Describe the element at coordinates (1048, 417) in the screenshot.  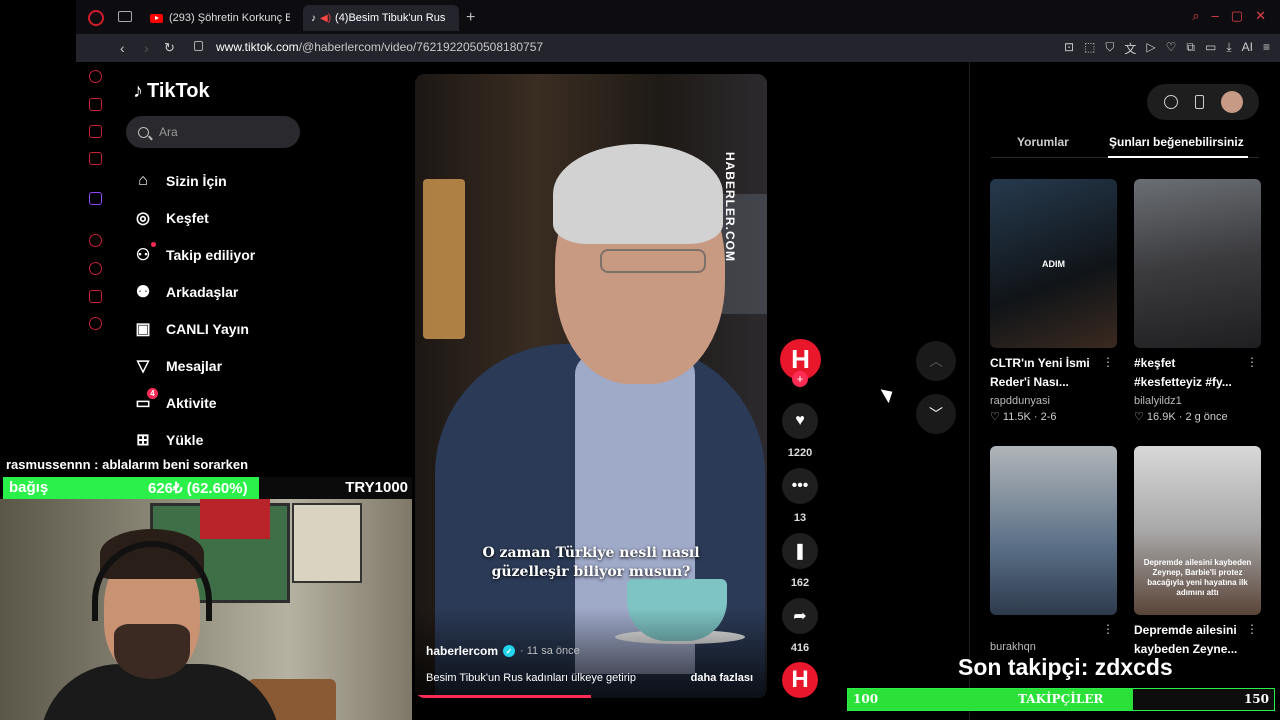
I see `card-age: 2-6` at that location.